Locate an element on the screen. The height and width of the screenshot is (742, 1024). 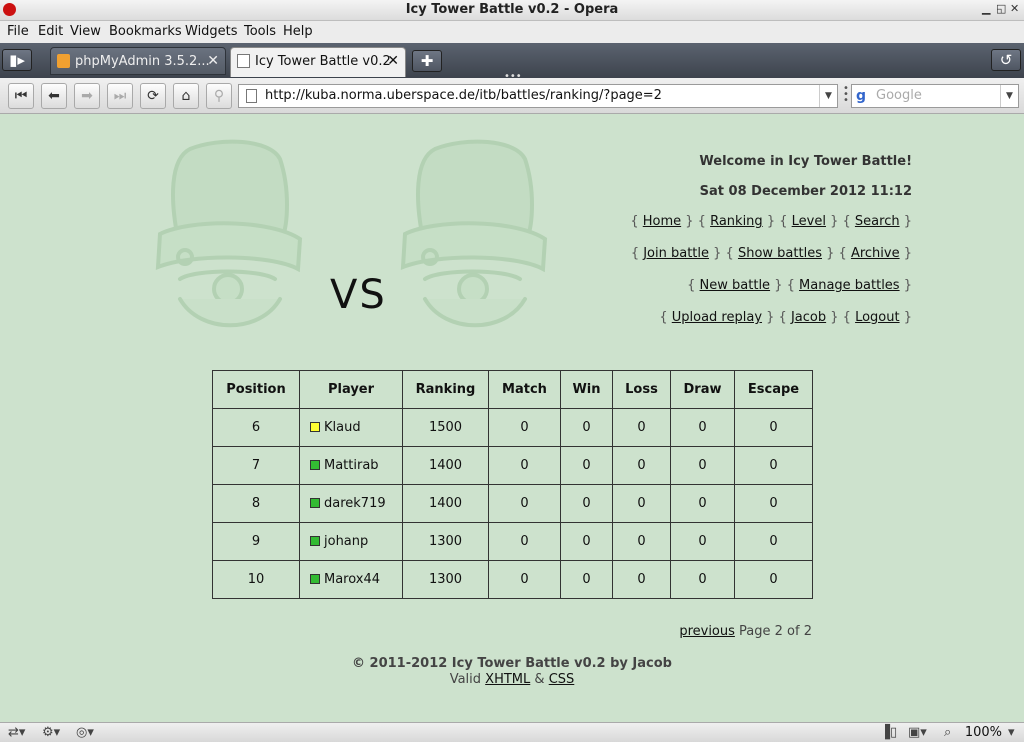
cell-player: Klaud is located at coordinates (351, 427).